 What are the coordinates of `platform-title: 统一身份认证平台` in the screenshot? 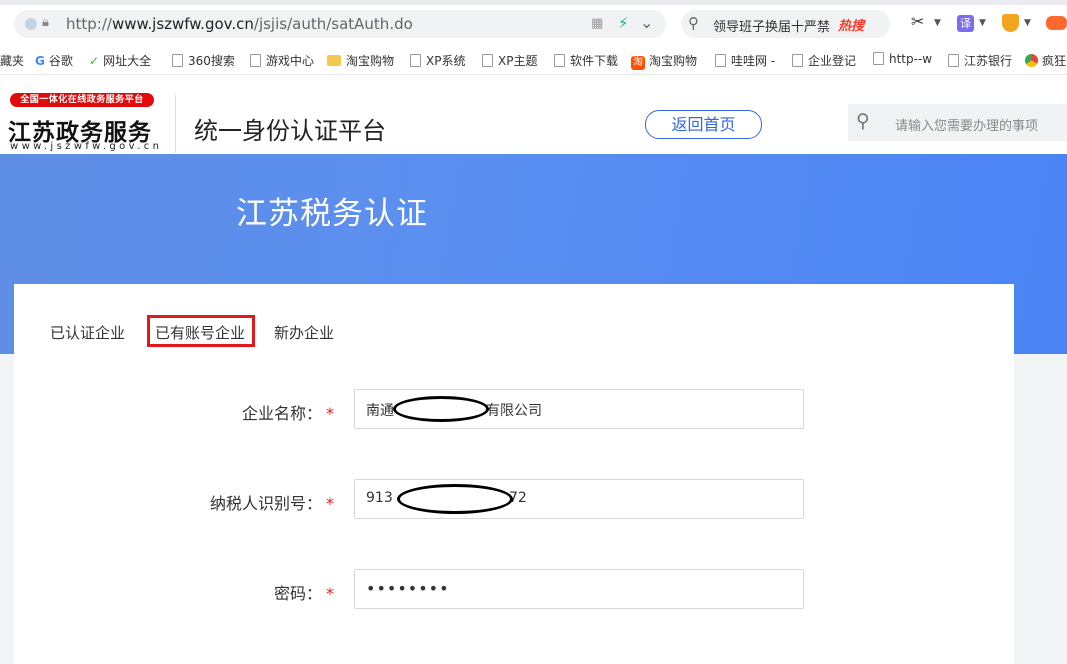 It's located at (290, 131).